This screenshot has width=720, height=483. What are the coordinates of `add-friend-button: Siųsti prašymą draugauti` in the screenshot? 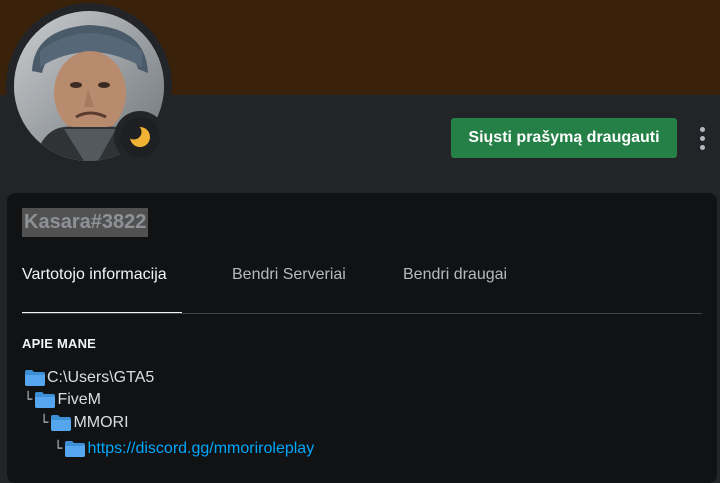 It's located at (564, 138).